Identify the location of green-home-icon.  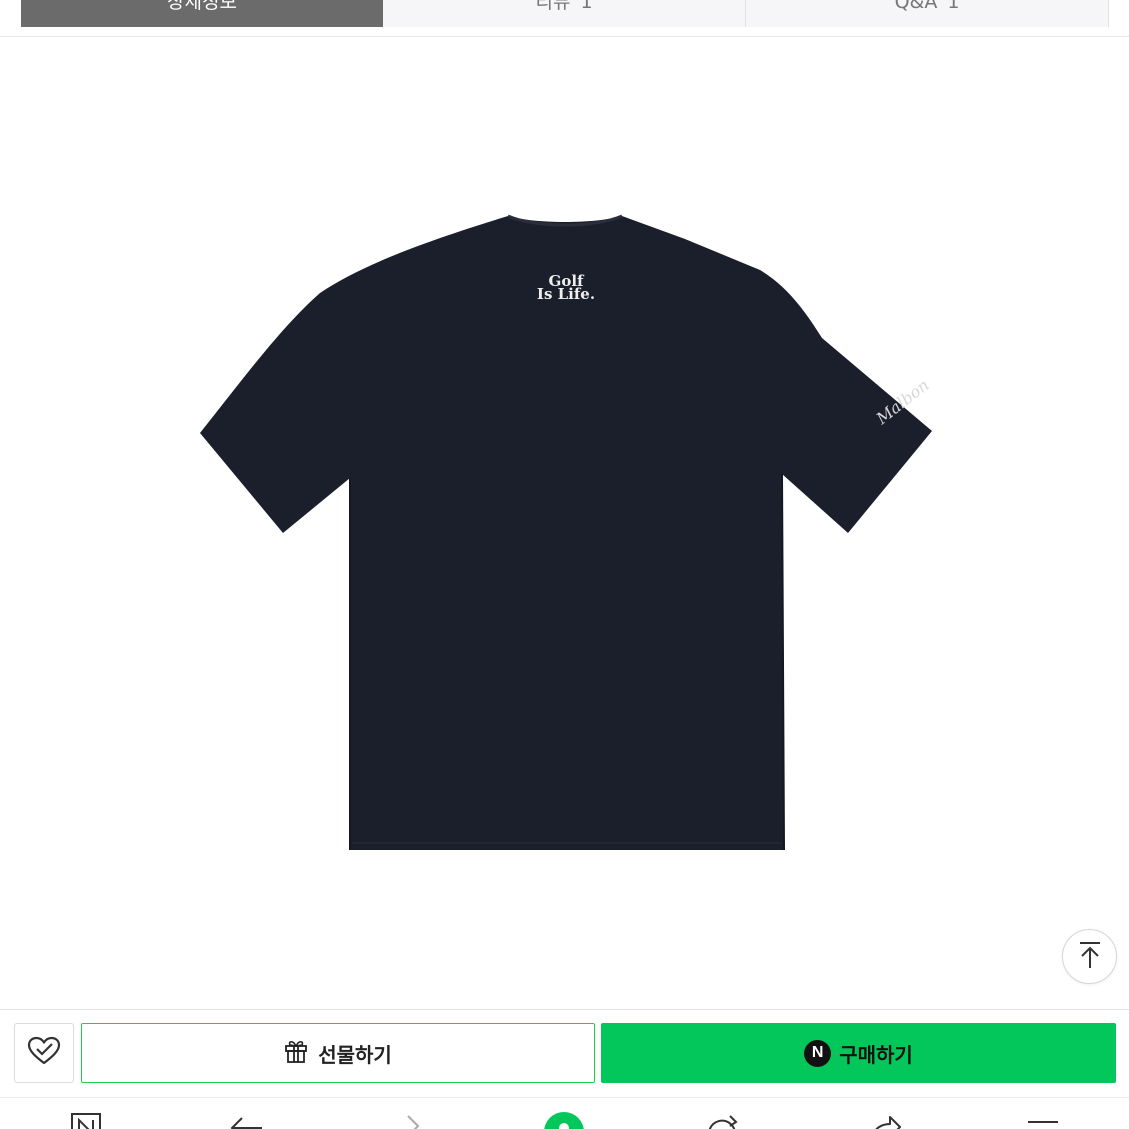
(564, 1119).